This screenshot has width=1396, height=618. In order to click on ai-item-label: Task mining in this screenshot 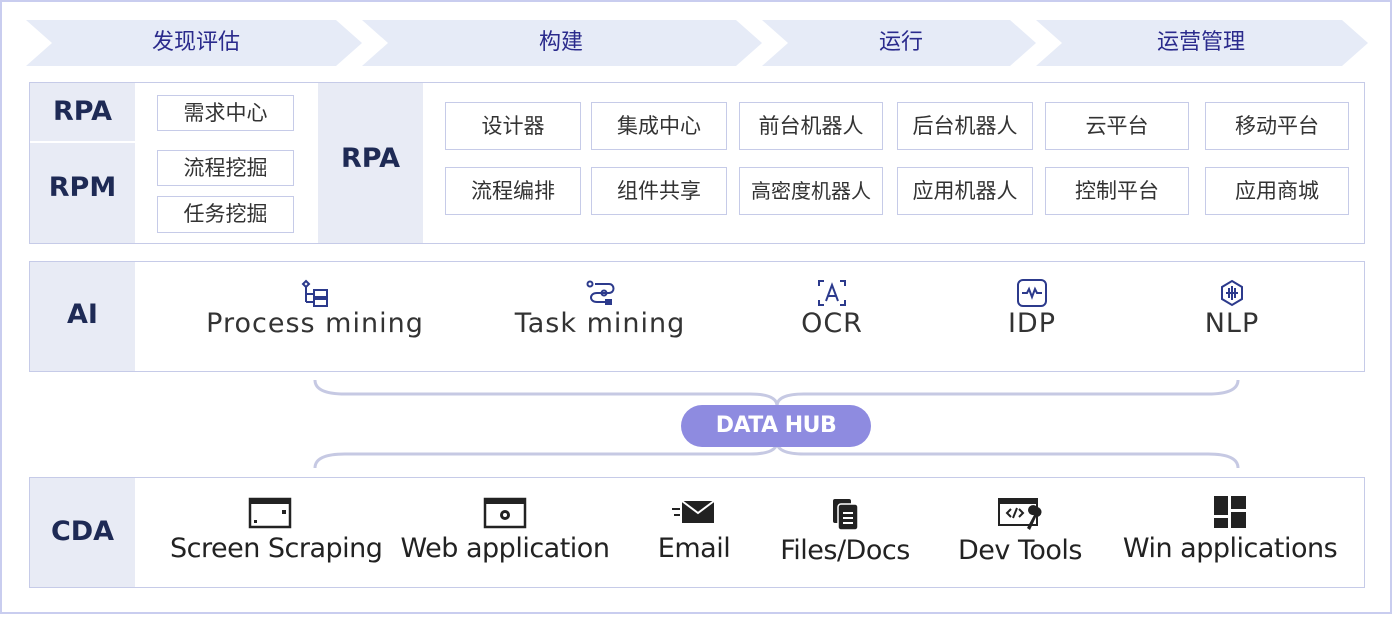, I will do `click(600, 323)`.